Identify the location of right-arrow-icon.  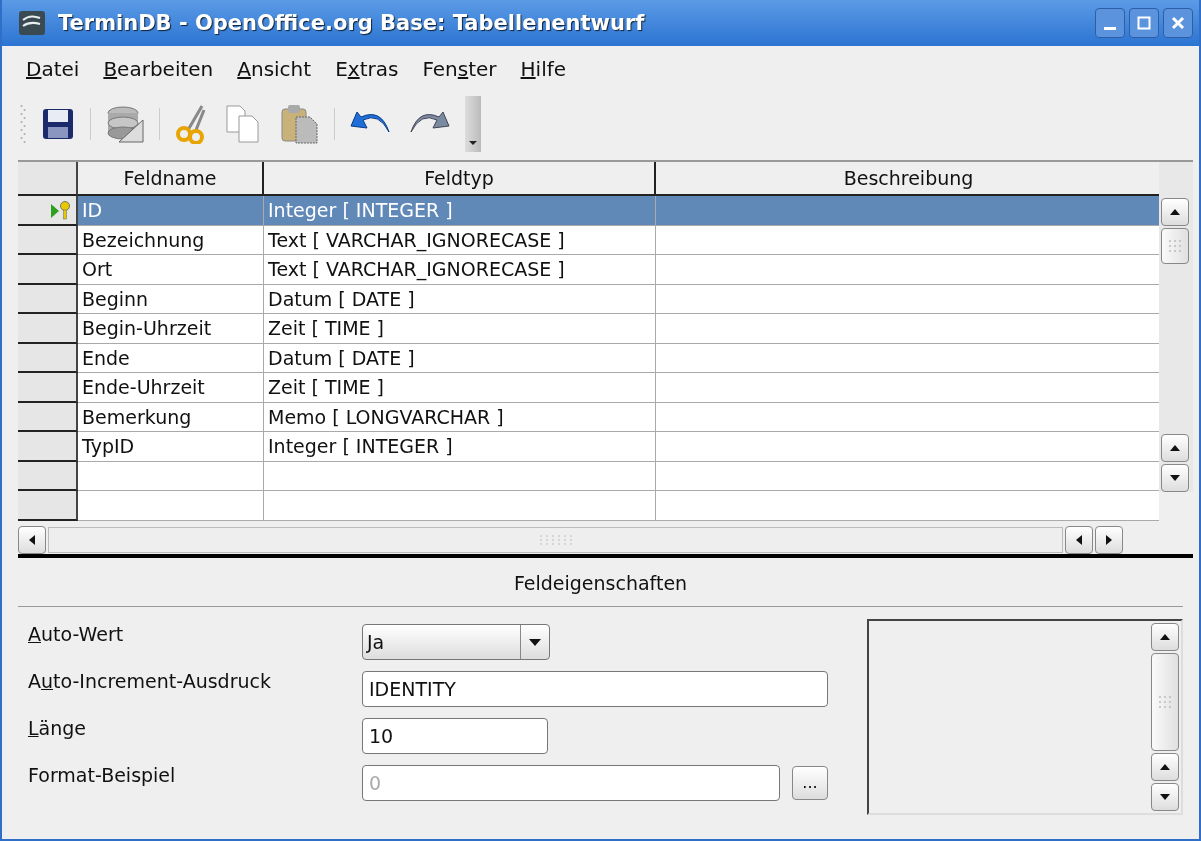
(1109, 540).